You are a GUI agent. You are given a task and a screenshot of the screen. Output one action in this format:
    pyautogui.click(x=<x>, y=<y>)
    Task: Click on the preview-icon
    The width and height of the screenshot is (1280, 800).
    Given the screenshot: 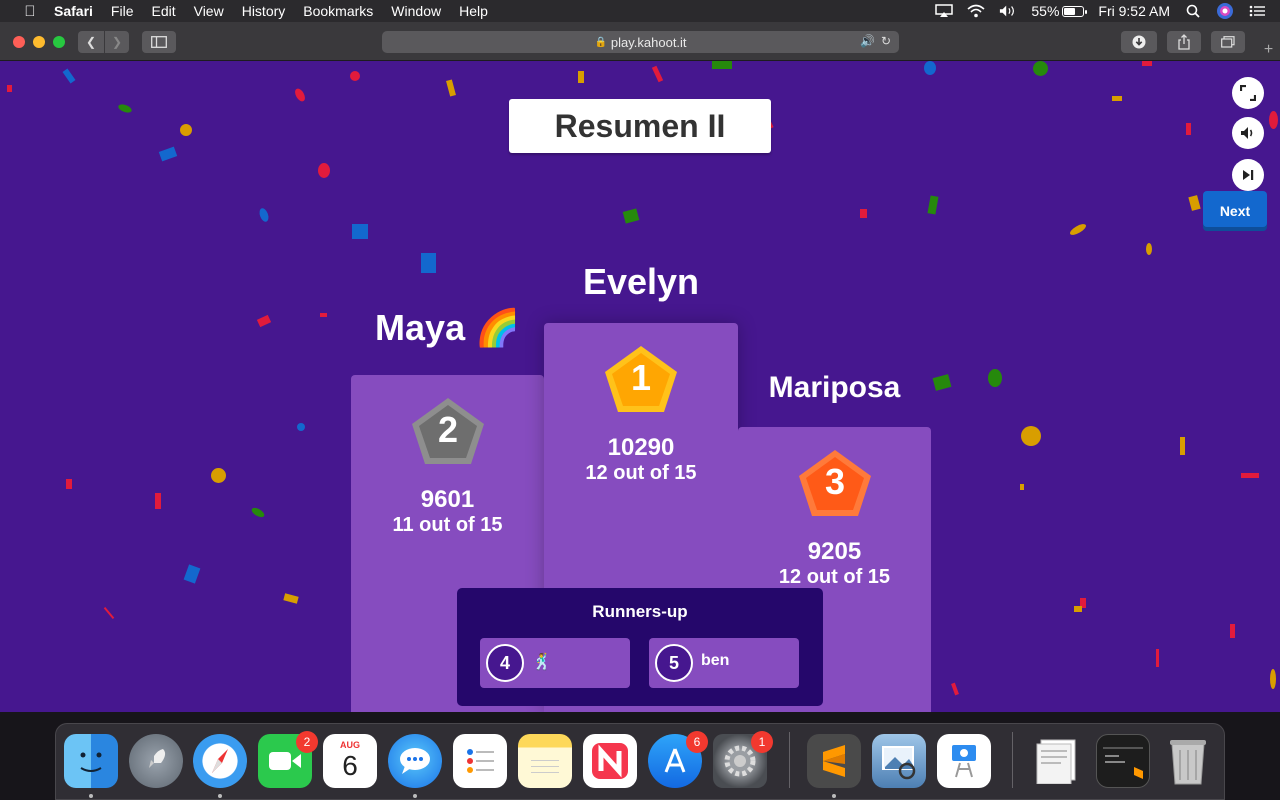 What is the action you would take?
    pyautogui.click(x=899, y=761)
    